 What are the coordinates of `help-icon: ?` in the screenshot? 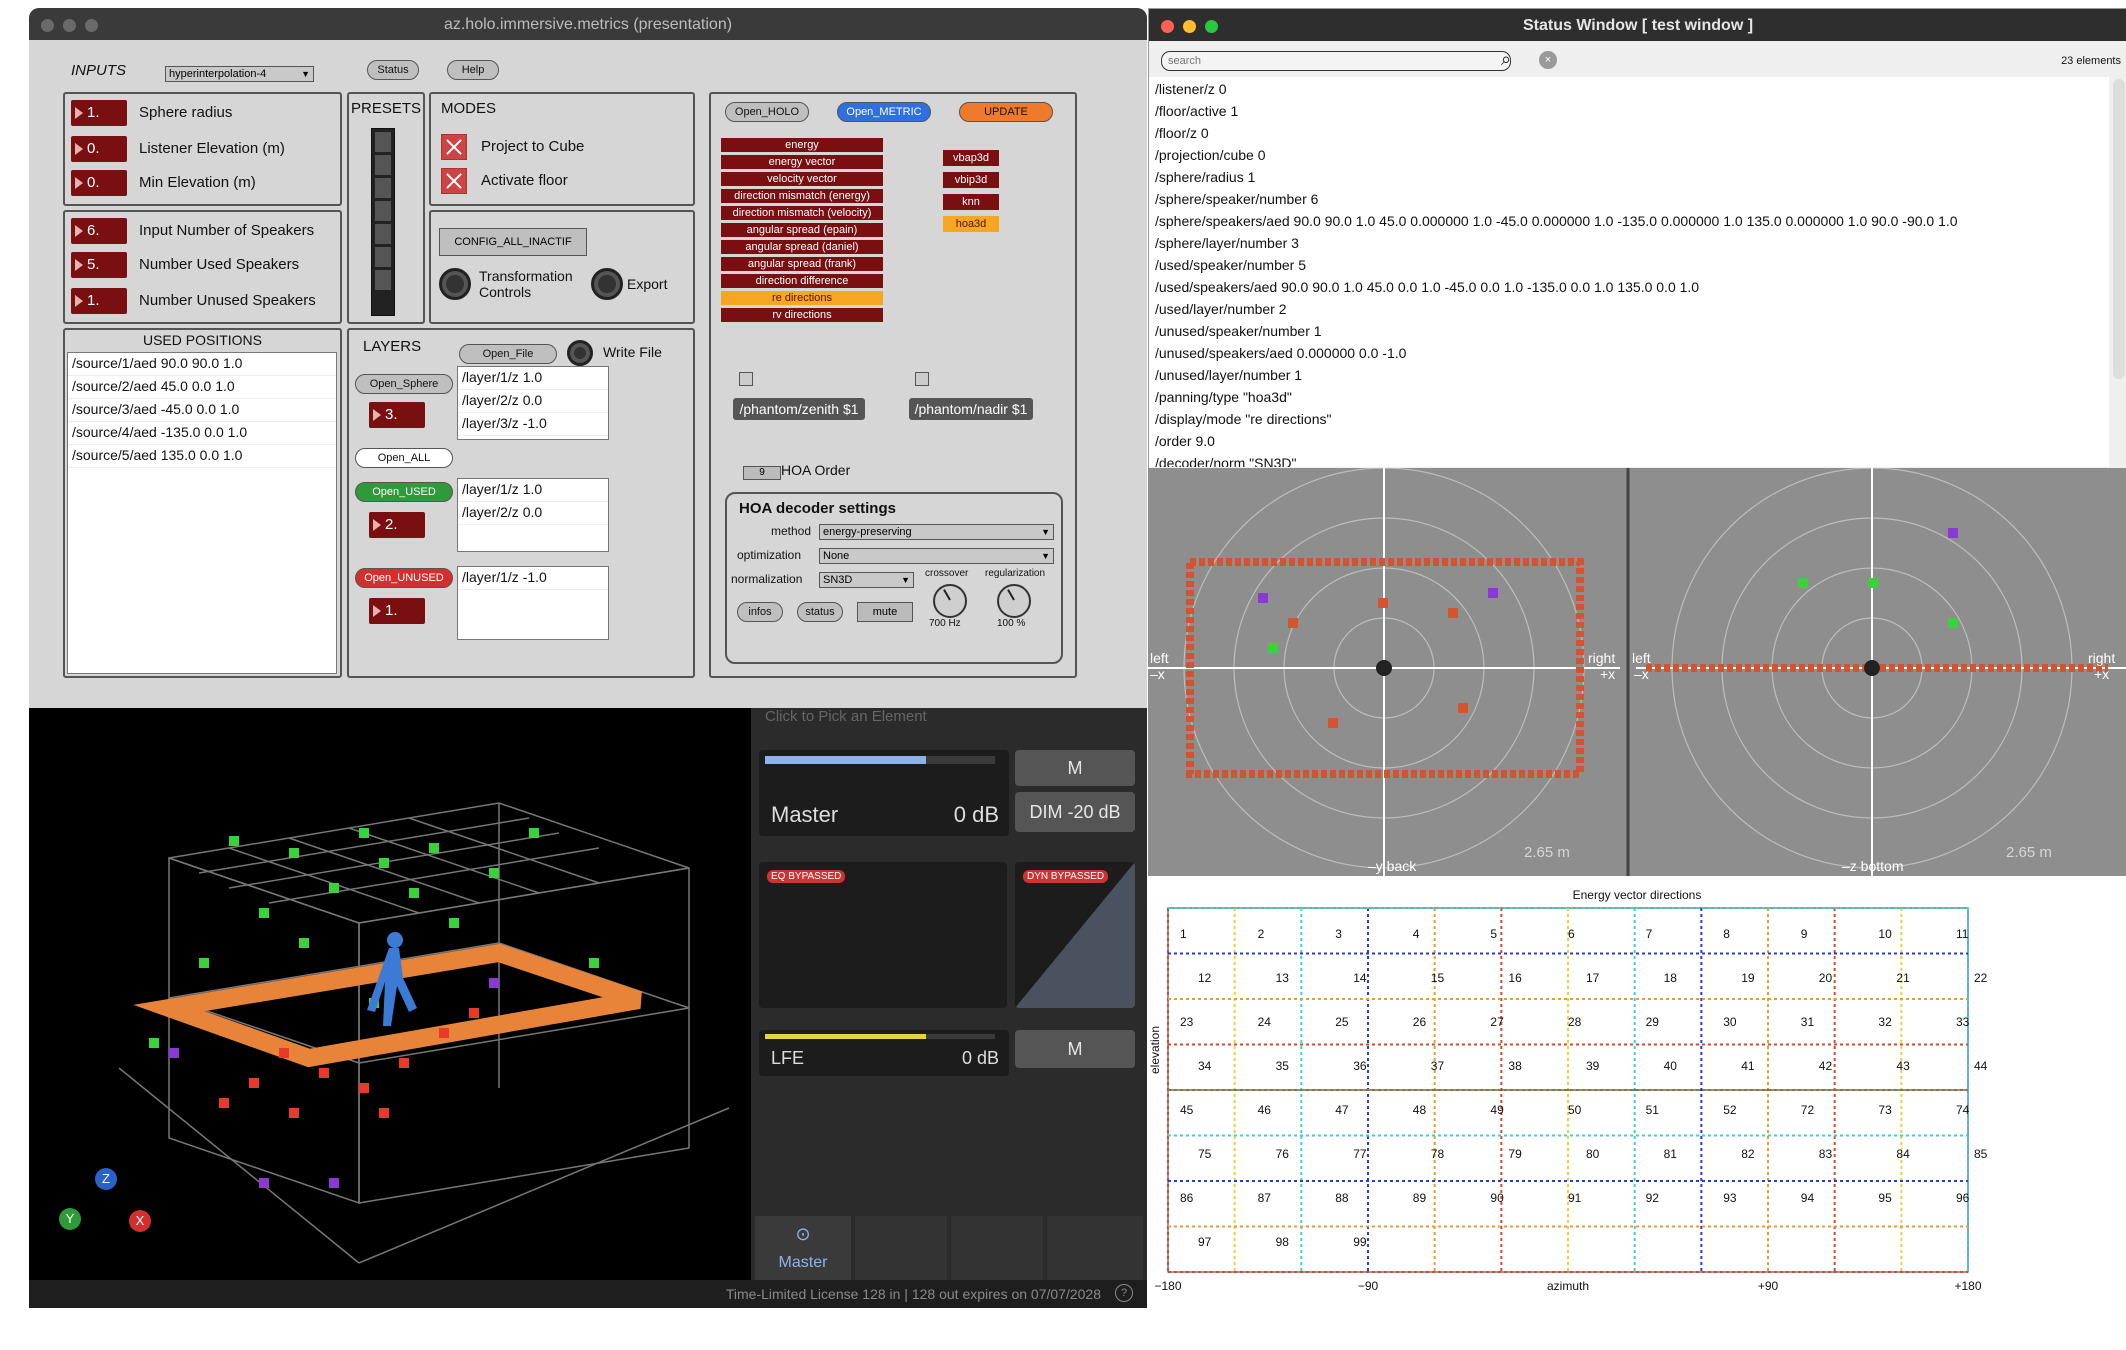 It's located at (1124, 1293).